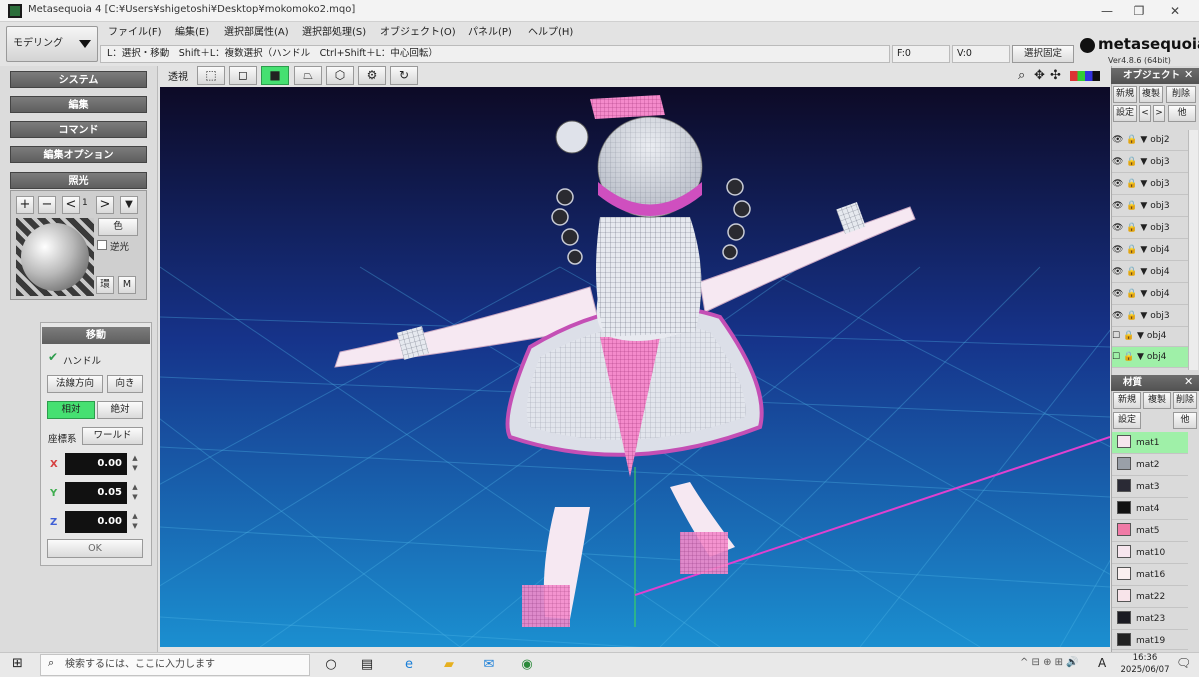 This screenshot has width=1199, height=677. What do you see at coordinates (1125, 94) in the screenshot?
I see `object-new-button: 新規` at bounding box center [1125, 94].